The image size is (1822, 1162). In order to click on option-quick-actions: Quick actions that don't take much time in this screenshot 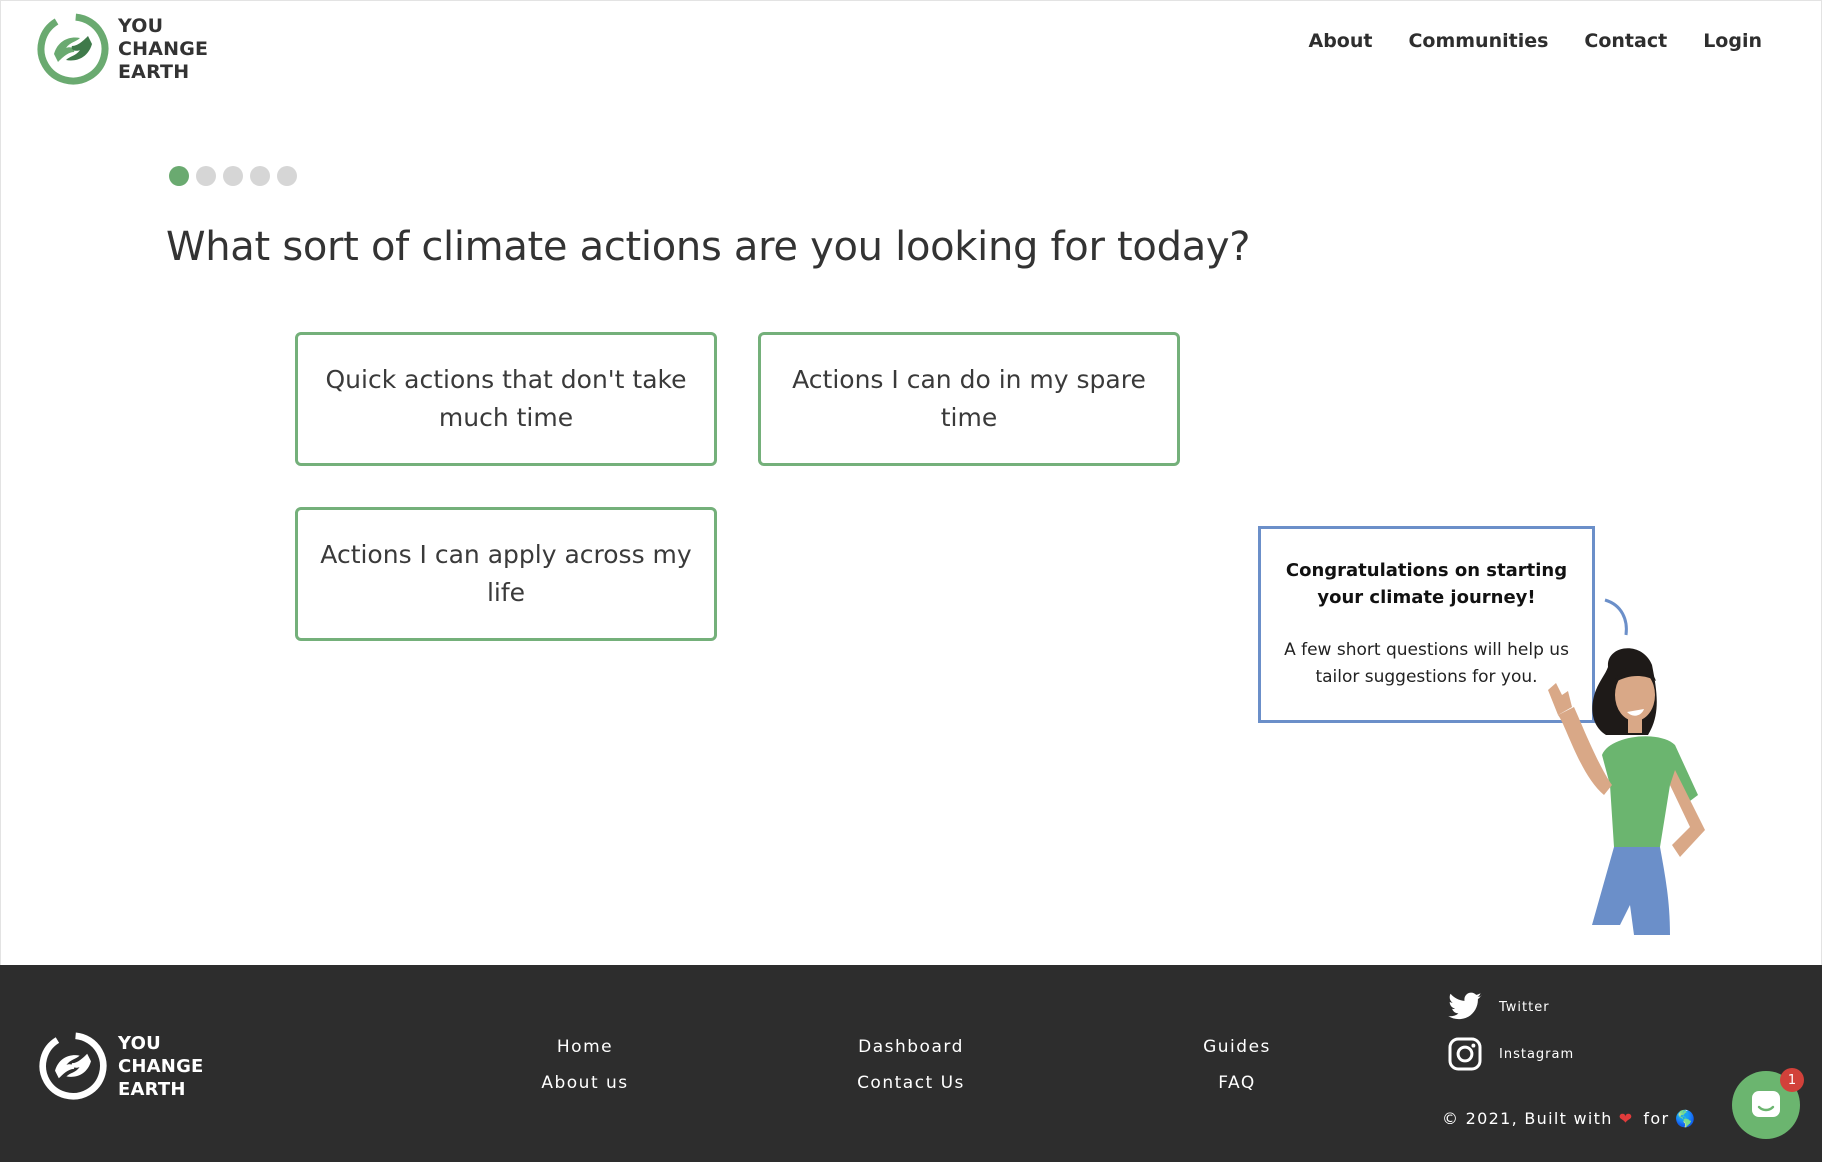, I will do `click(506, 399)`.